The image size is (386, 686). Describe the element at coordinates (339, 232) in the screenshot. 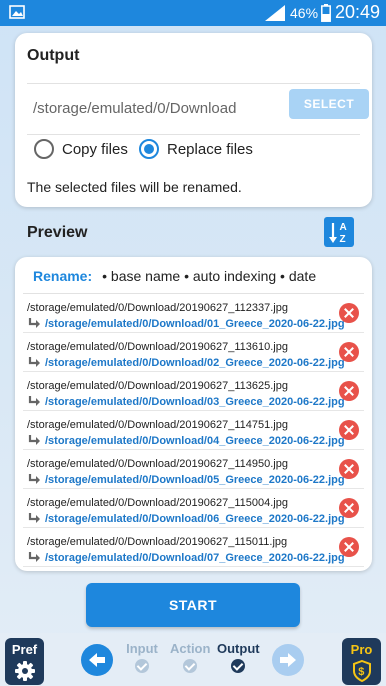

I see `sort-a-z-icon: A Z` at that location.